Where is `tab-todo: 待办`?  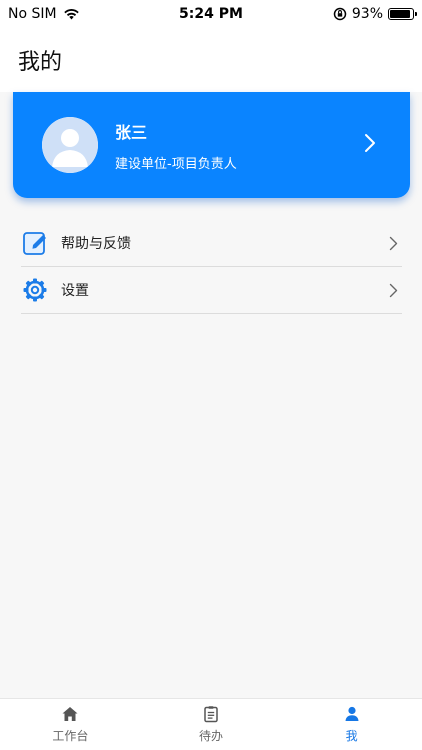
tab-todo: 待办 is located at coordinates (211, 724).